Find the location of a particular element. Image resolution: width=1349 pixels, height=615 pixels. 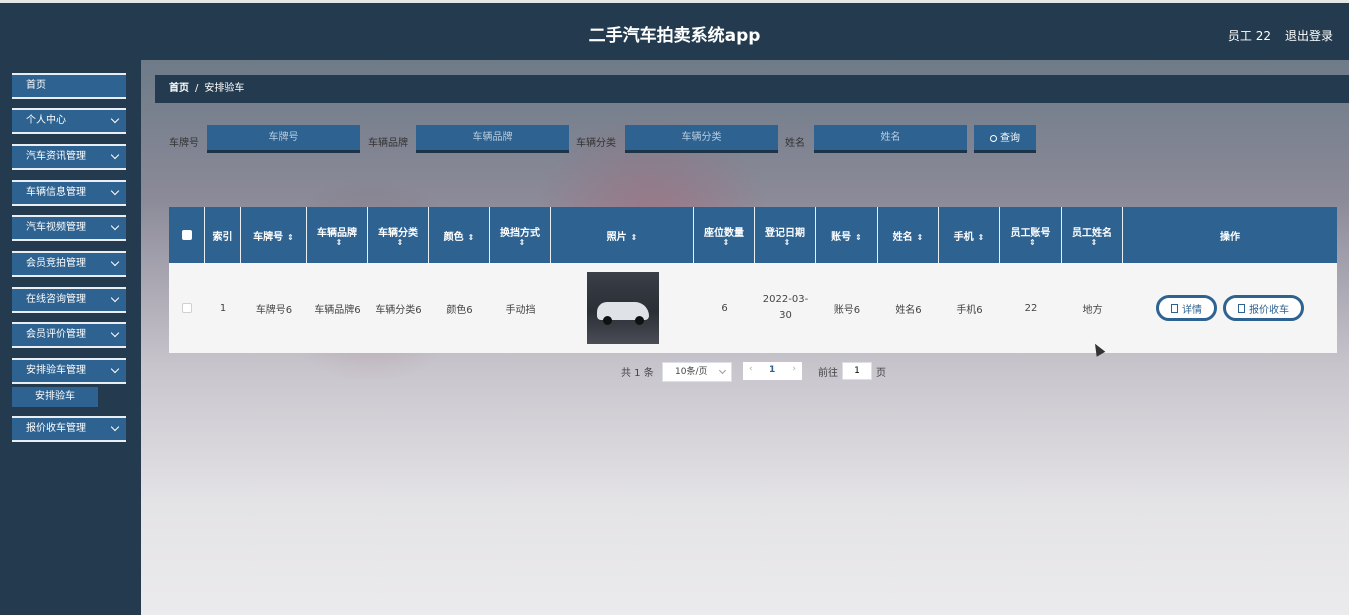

cell-color: 颜色6 is located at coordinates (459, 310).